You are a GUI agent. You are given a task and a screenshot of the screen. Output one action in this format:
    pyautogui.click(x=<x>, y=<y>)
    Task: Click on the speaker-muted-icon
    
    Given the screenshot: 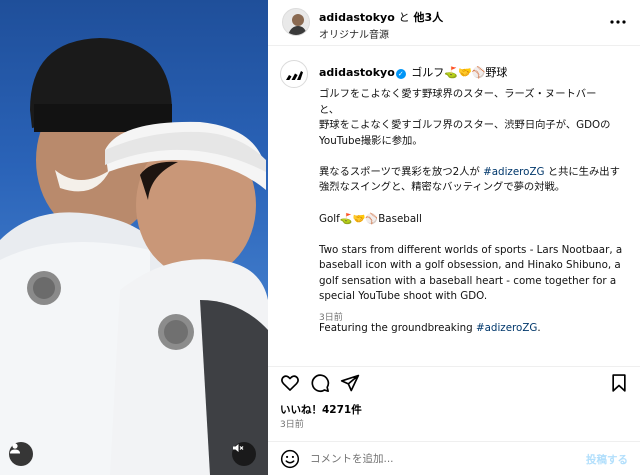 What is the action you would take?
    pyautogui.click(x=238, y=448)
    